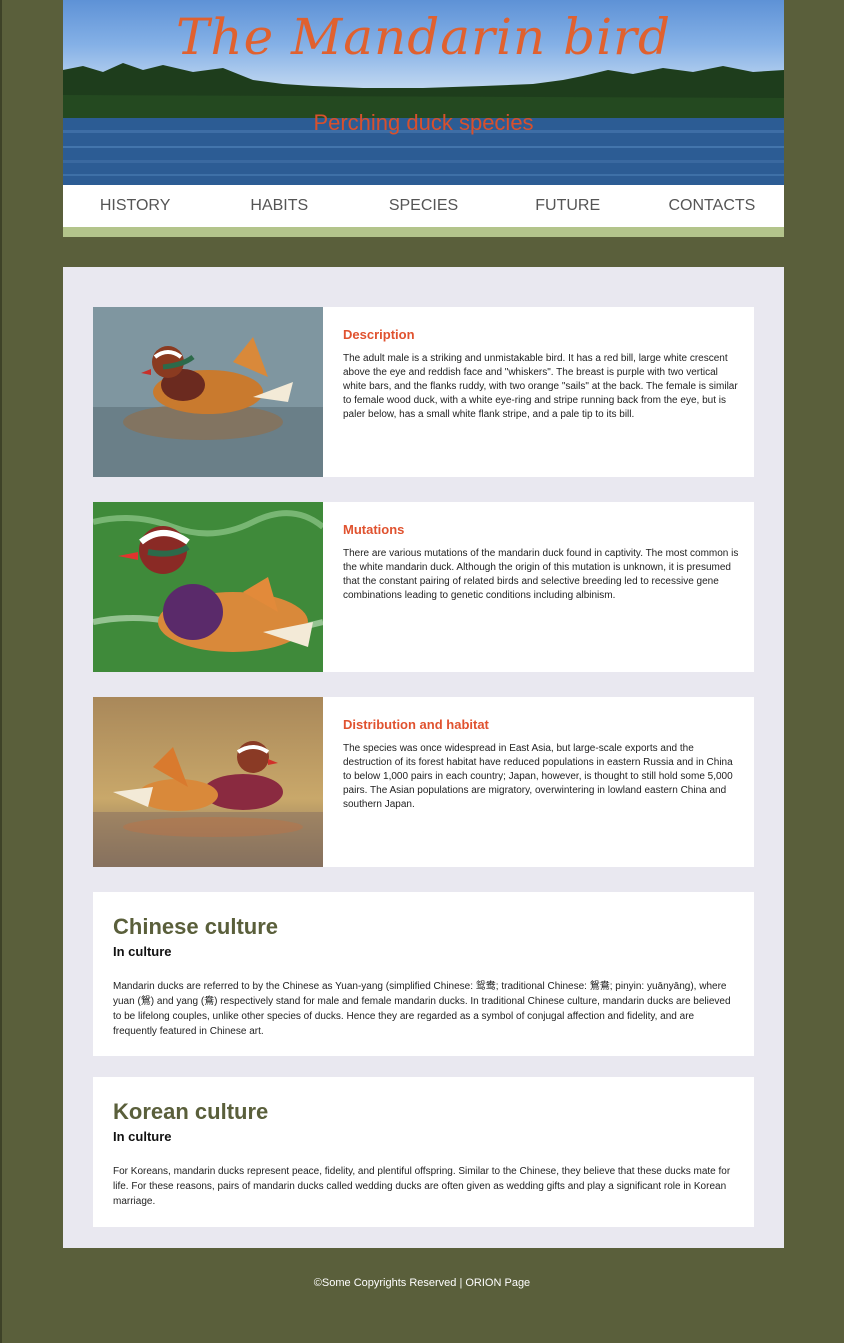  I want to click on duck-pair-photo-icon, so click(208, 782).